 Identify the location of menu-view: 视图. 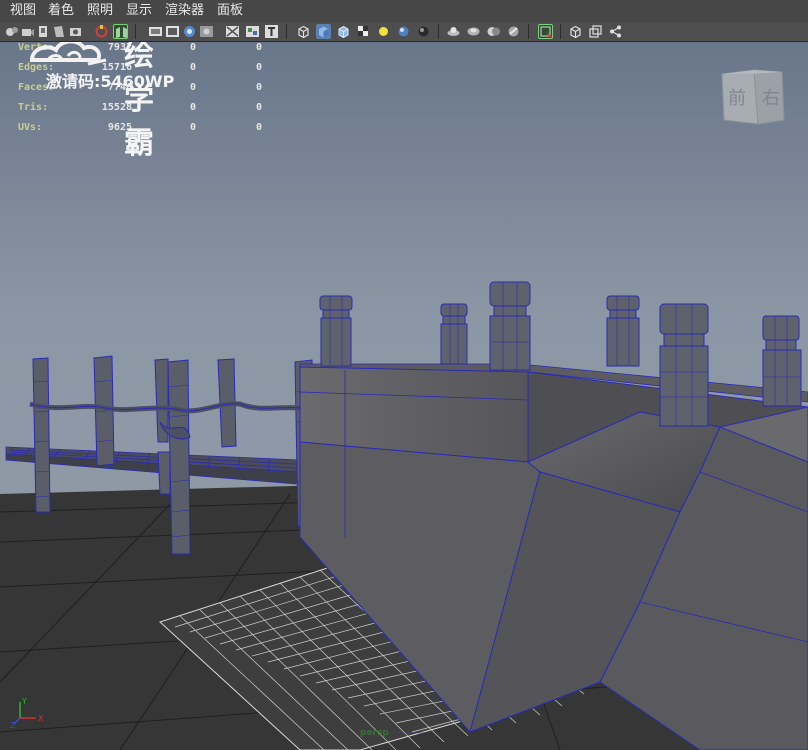
(23, 11).